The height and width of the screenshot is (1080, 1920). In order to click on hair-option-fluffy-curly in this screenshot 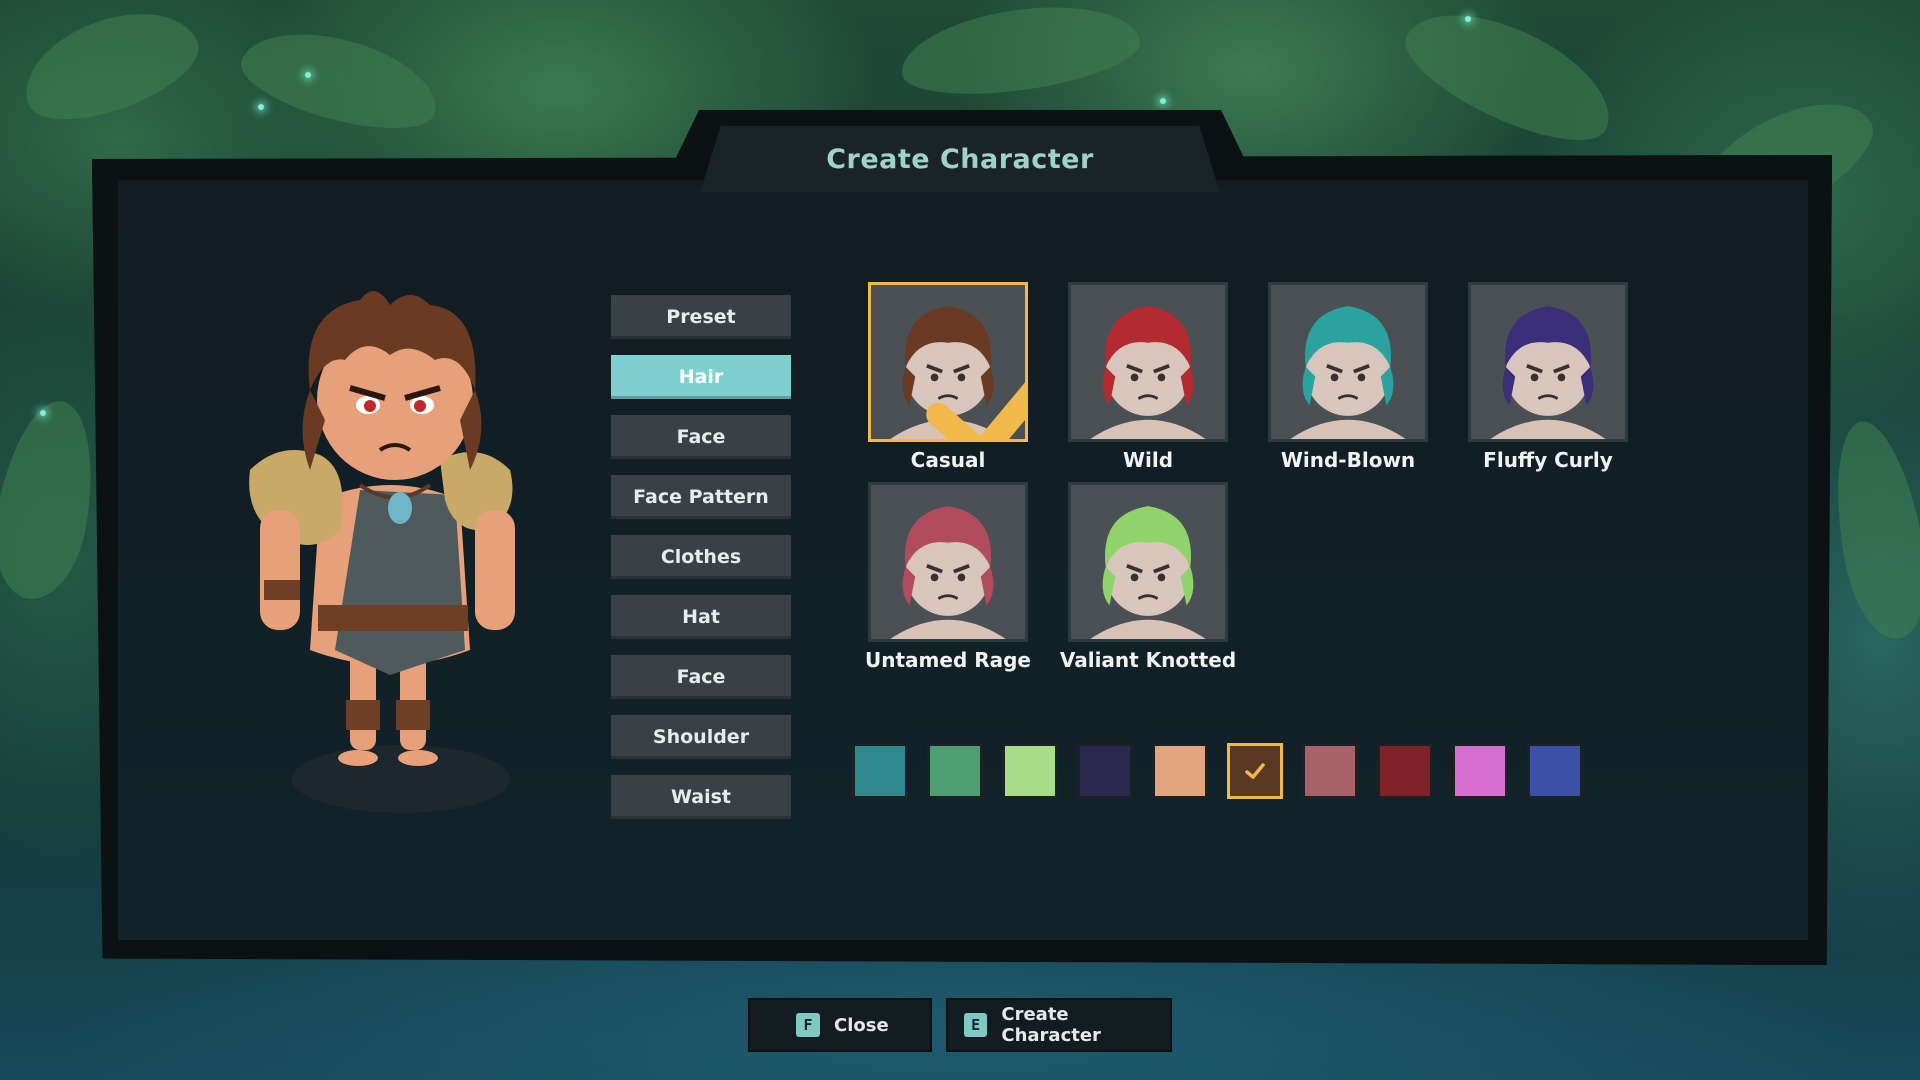, I will do `click(1548, 362)`.